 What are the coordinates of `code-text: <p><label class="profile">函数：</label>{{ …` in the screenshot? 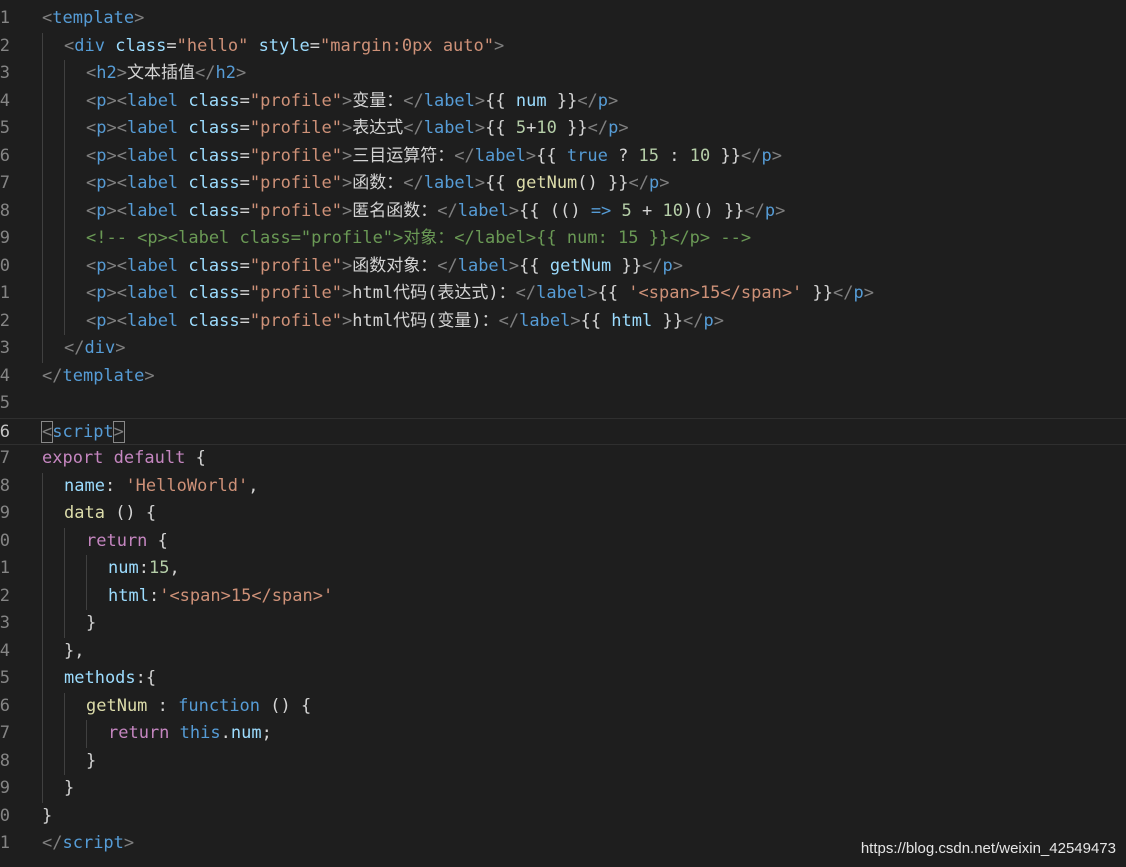 It's located at (377, 184).